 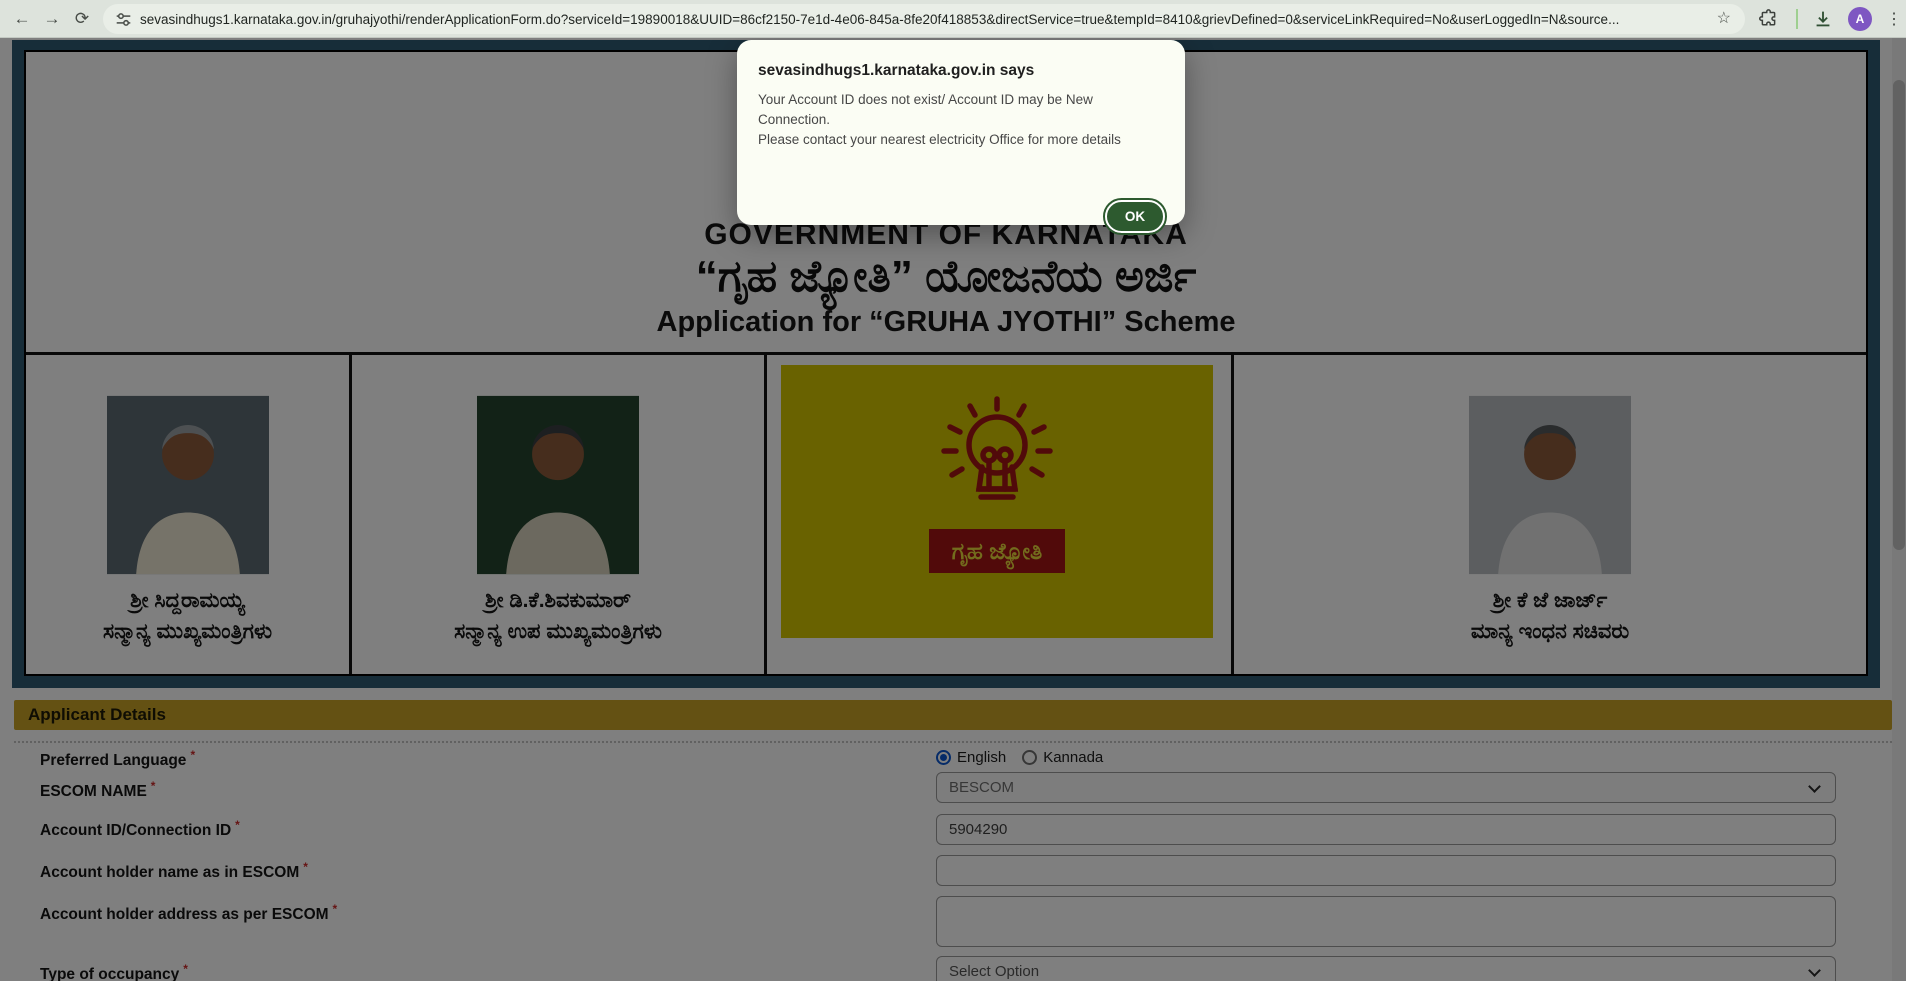 I want to click on reload-button: ⟳, so click(x=82, y=19).